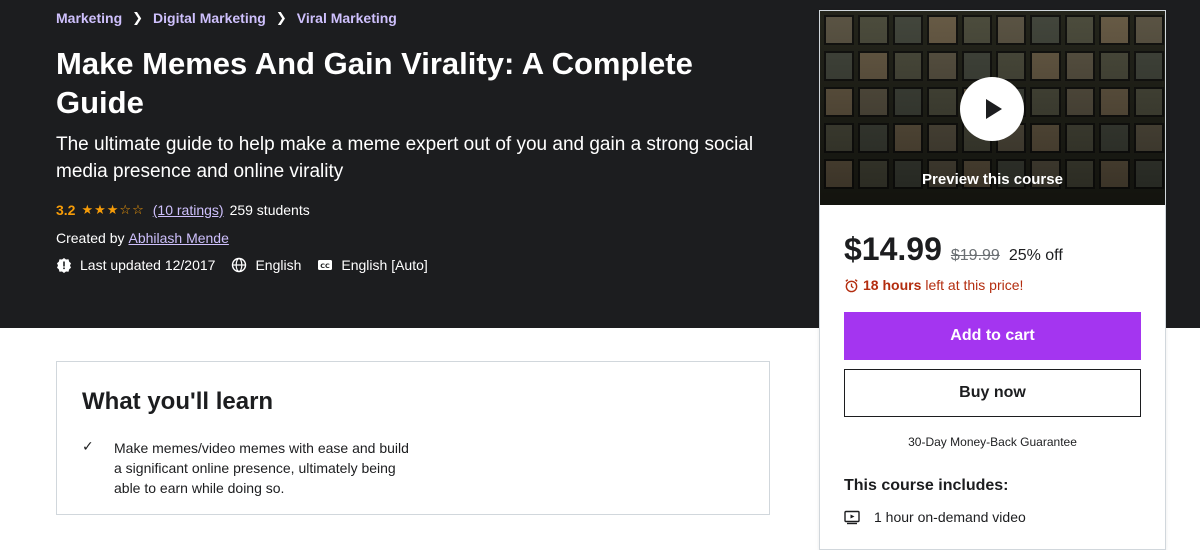 The height and width of the screenshot is (550, 1200). Describe the element at coordinates (347, 18) in the screenshot. I see `breadcrumb-item-viral-marketing: Viral Marketing` at that location.